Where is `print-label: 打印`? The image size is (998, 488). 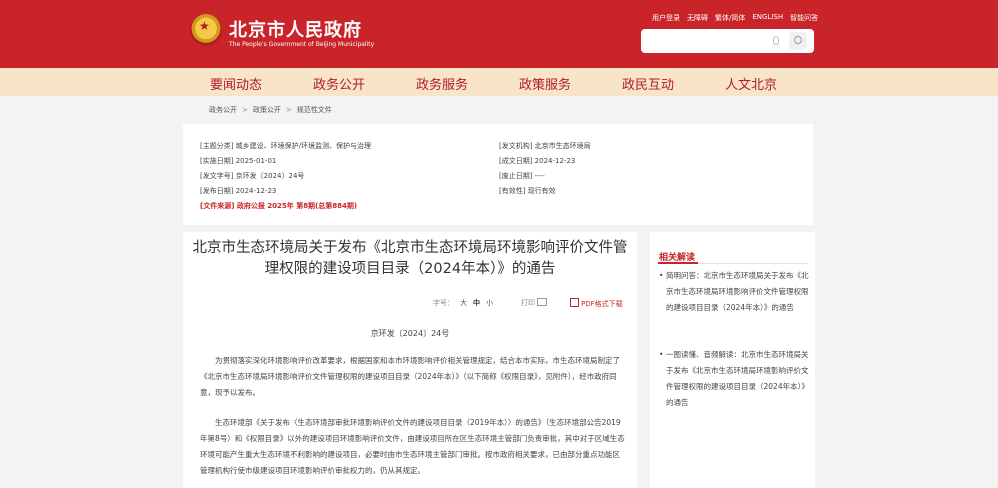
print-label: 打印 is located at coordinates (528, 303).